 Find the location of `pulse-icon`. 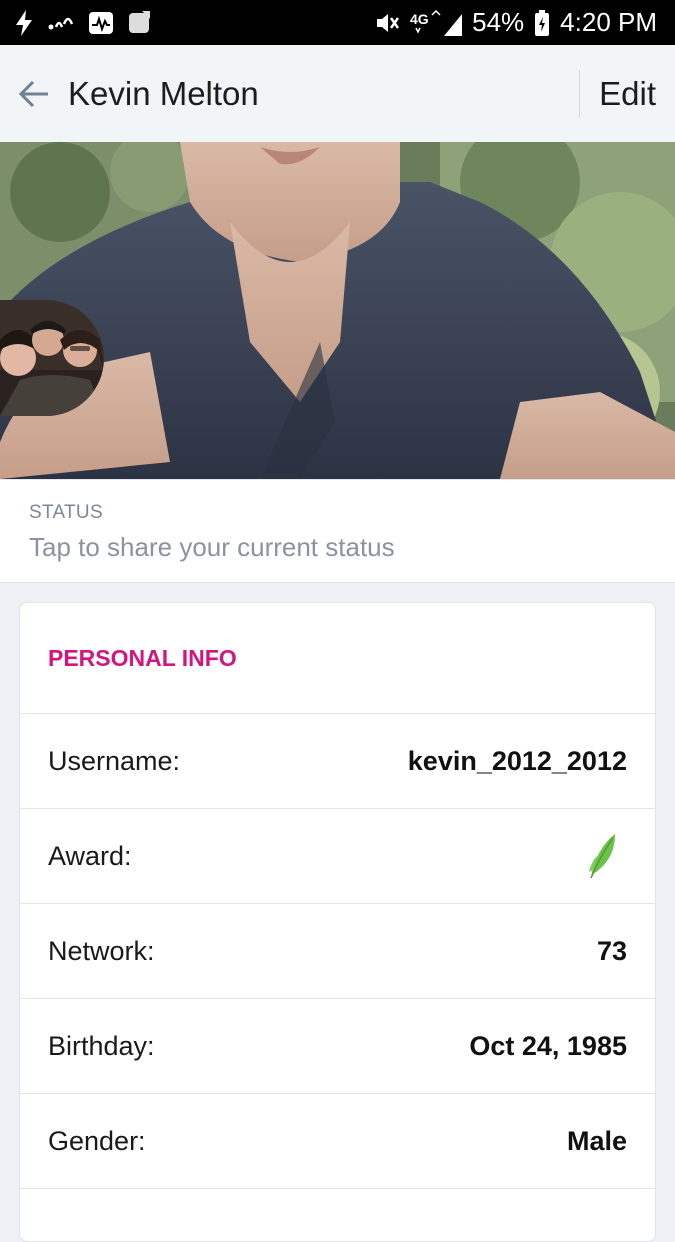

pulse-icon is located at coordinates (101, 23).